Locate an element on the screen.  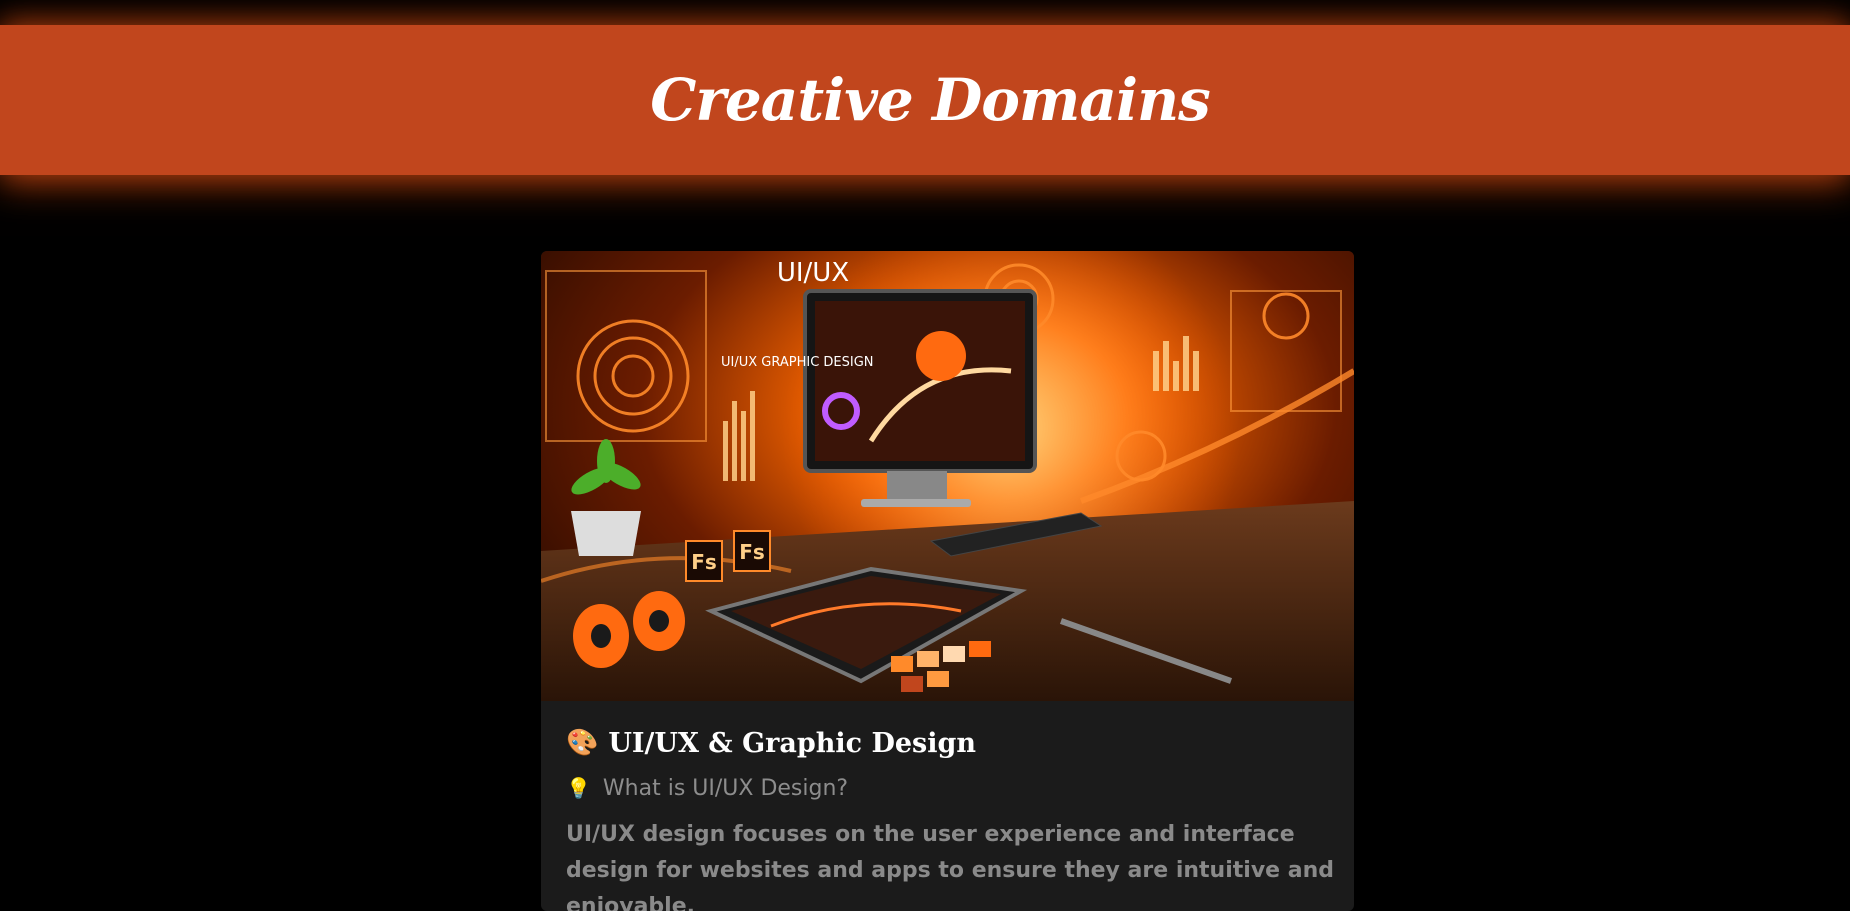
palette-icon: 🎨 is located at coordinates (582, 743).